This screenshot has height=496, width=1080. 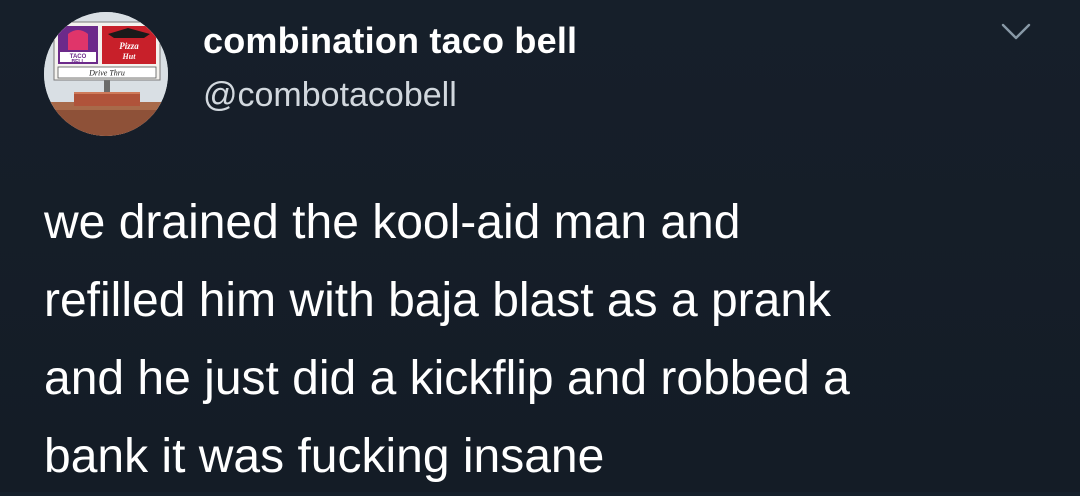 What do you see at coordinates (447, 378) in the screenshot?
I see `tweet-text-line: and he just did a kickflip and robbed a` at bounding box center [447, 378].